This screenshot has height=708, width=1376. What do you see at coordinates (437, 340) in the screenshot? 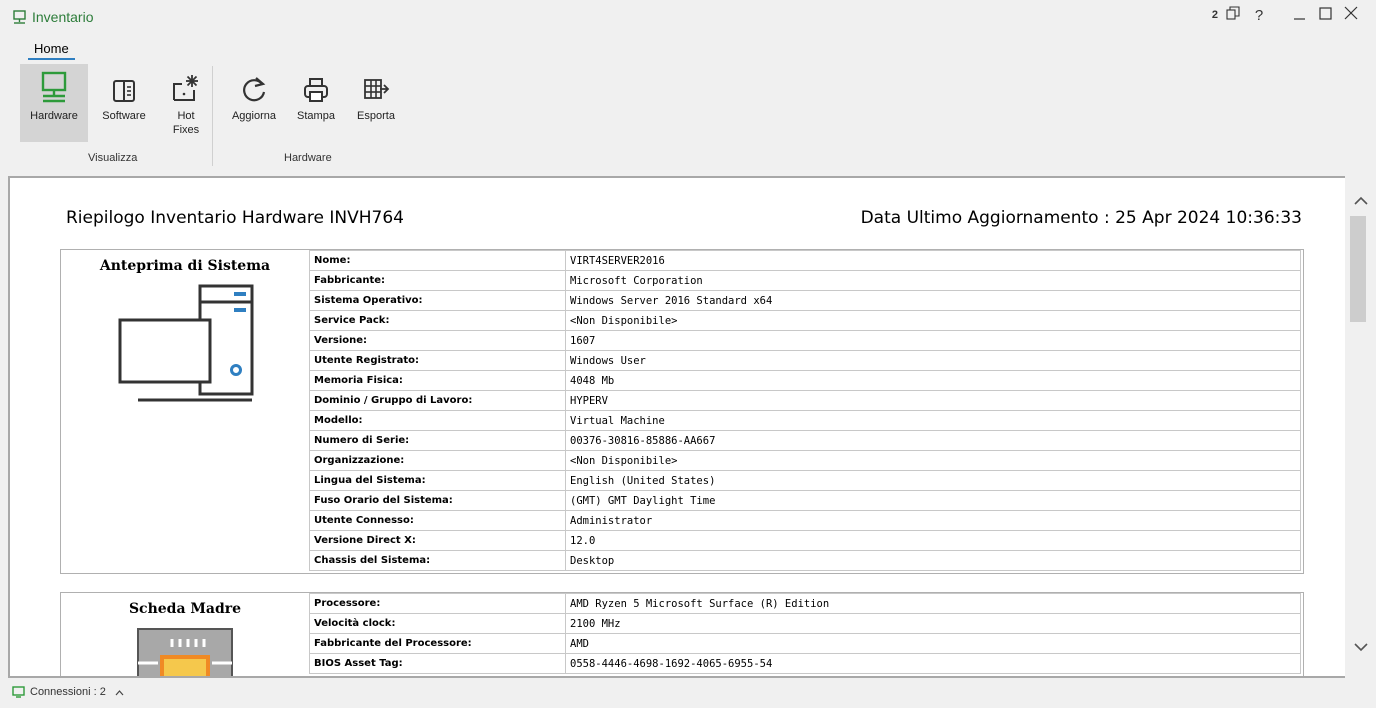
I see `property-name: Versione:` at bounding box center [437, 340].